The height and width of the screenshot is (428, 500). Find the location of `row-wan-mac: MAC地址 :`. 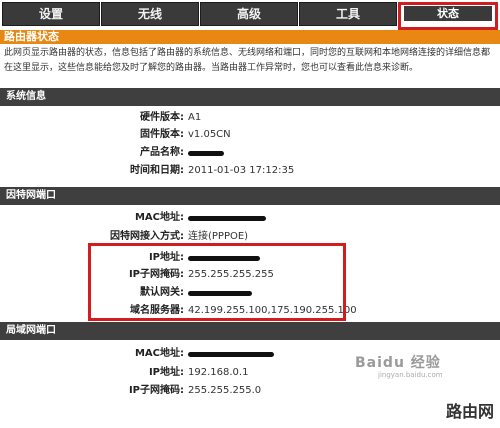

row-wan-mac: MAC地址 : is located at coordinates (250, 218).